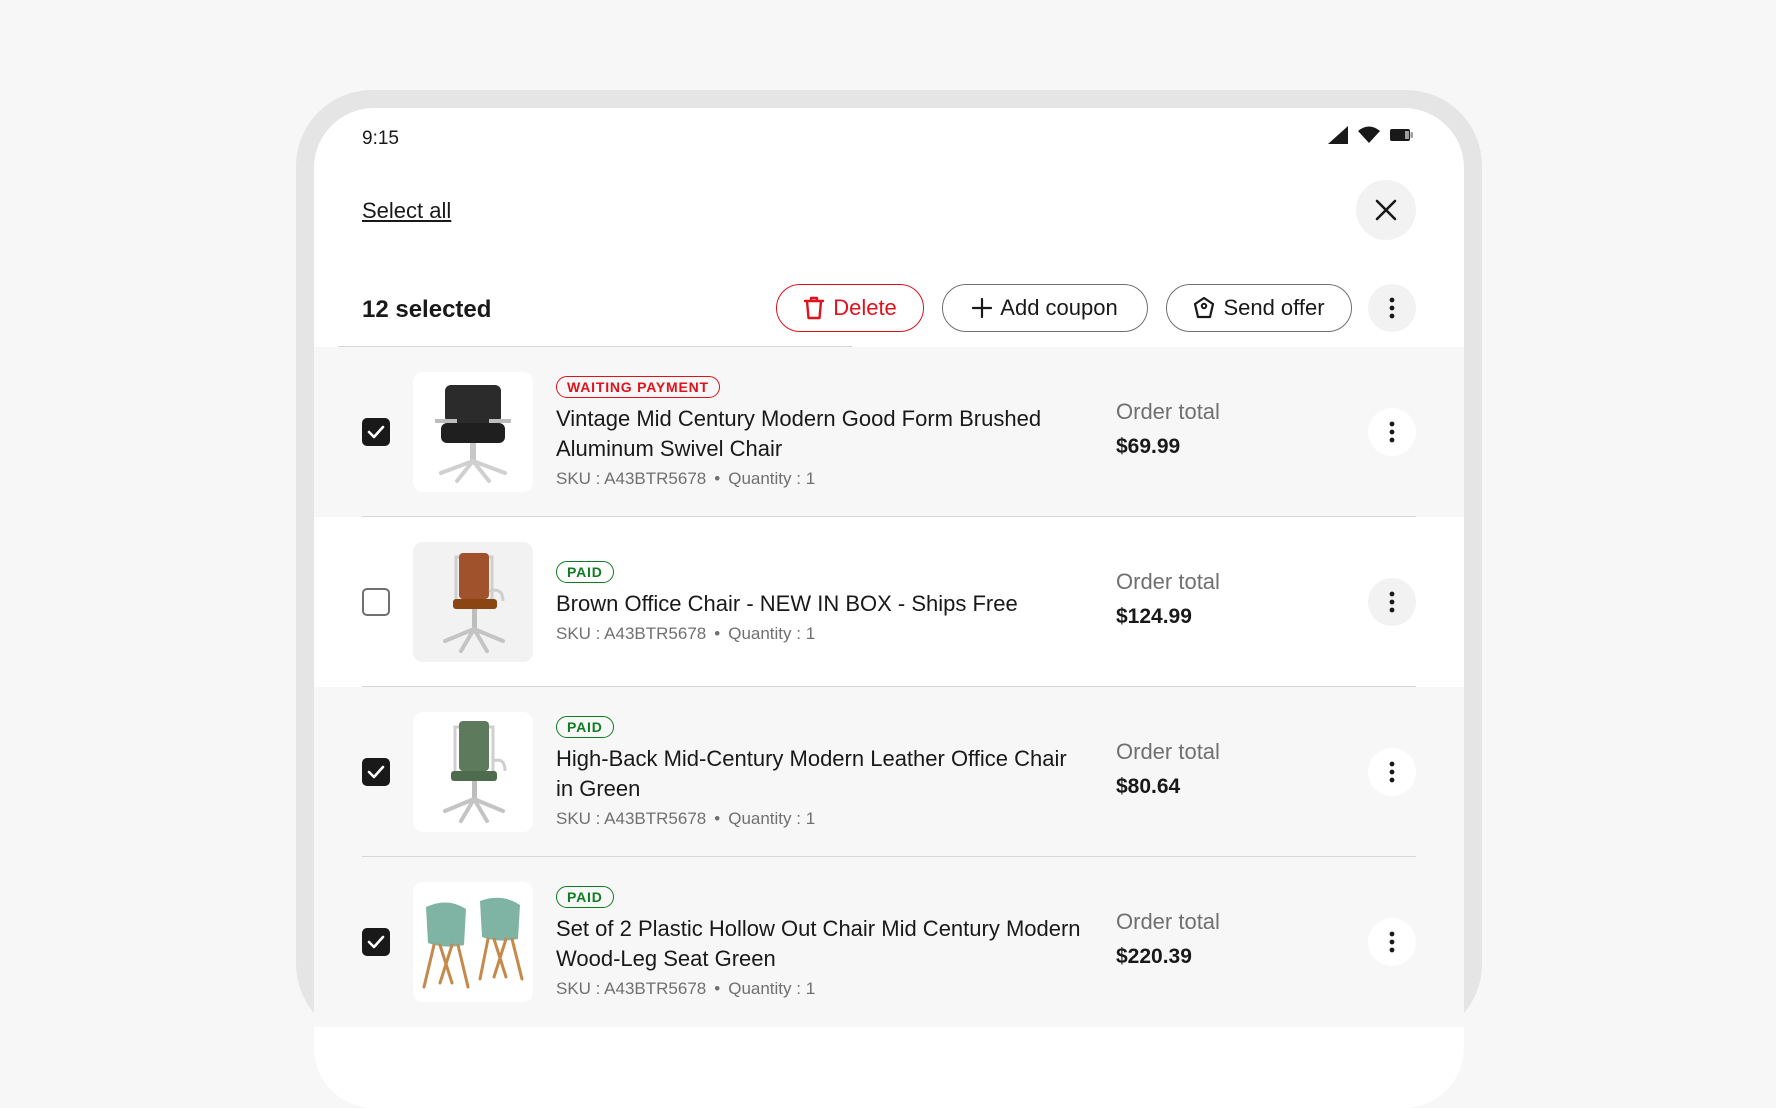 Image resolution: width=1776 pixels, height=1108 pixels. I want to click on green-plastic-chairs-icon, so click(473, 943).